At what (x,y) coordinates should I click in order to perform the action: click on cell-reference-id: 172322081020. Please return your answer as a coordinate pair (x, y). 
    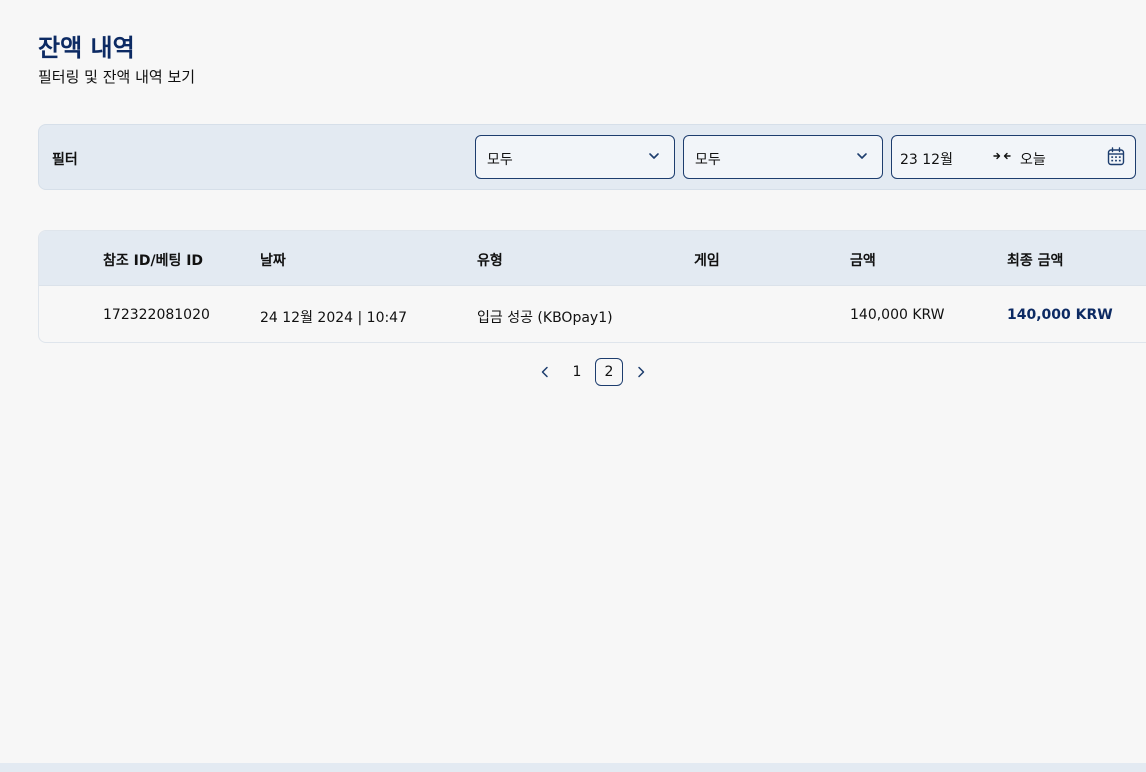
    Looking at the image, I should click on (156, 315).